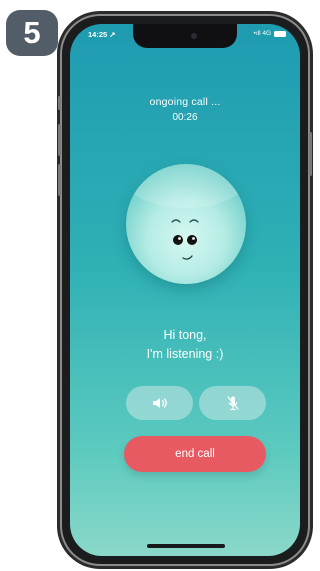 The image size is (320, 571). What do you see at coordinates (32, 33) in the screenshot?
I see `step-number-badge: 5` at bounding box center [32, 33].